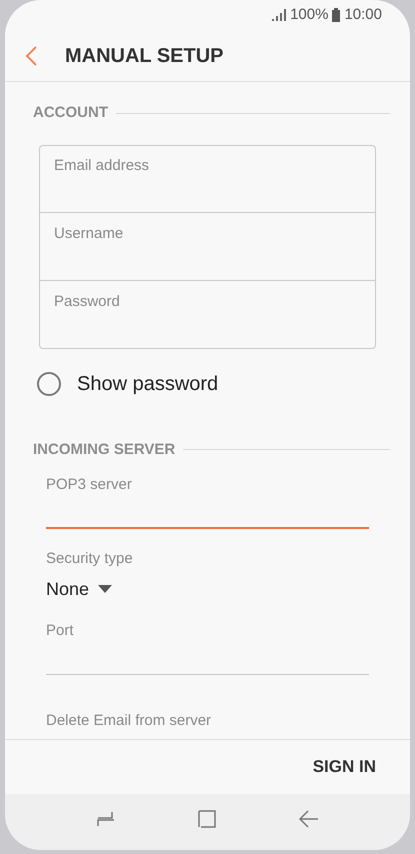 Image resolution: width=415 pixels, height=854 pixels. Describe the element at coordinates (104, 450) in the screenshot. I see `section-heading: INCOMING SERVER` at that location.